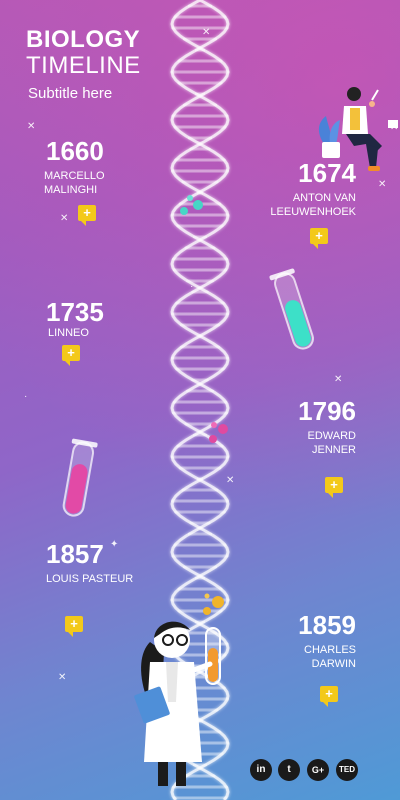  Describe the element at coordinates (261, 770) in the screenshot. I see `linkedin-icon: in` at that location.